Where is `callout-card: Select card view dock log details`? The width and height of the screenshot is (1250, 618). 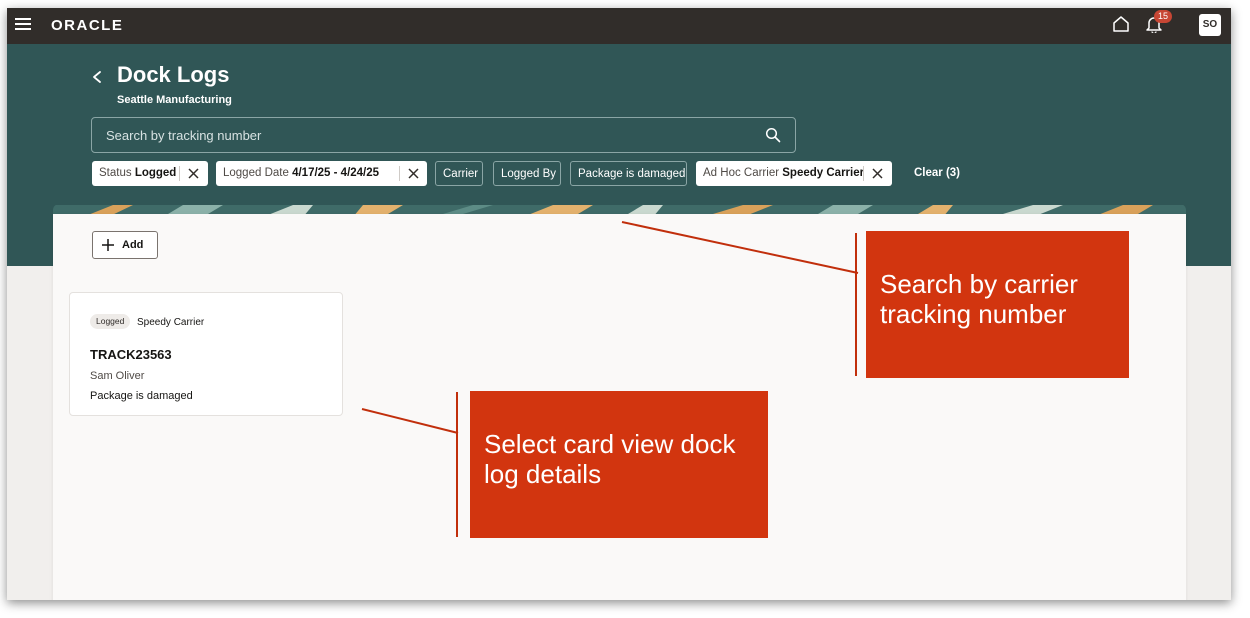
callout-card: Select card view dock log details is located at coordinates (619, 464).